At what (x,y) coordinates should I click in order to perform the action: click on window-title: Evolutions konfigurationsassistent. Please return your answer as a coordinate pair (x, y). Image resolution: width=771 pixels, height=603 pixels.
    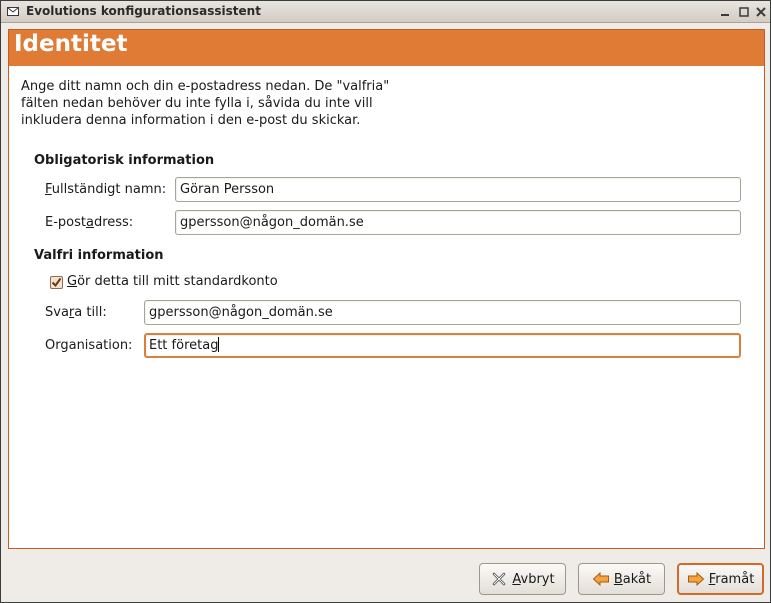
    Looking at the image, I should click on (143, 11).